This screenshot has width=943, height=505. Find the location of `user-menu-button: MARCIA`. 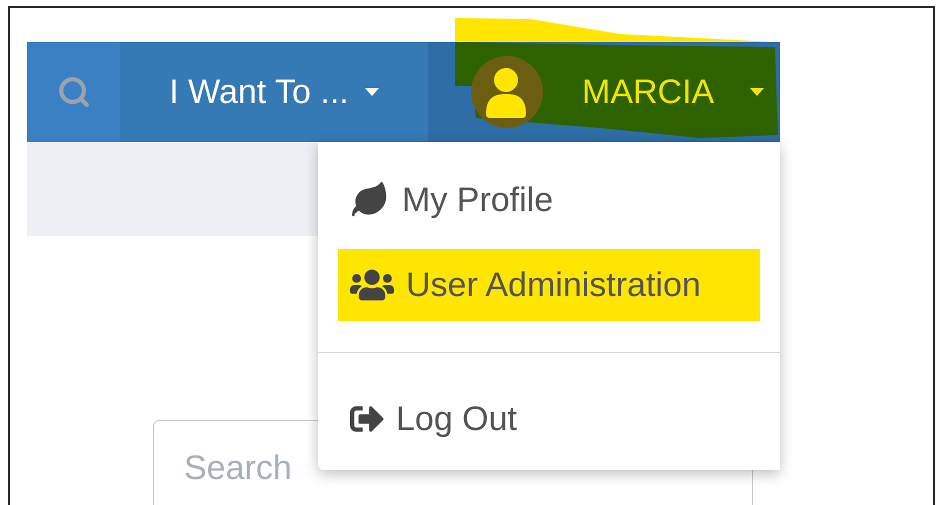

user-menu-button: MARCIA is located at coordinates (604, 92).